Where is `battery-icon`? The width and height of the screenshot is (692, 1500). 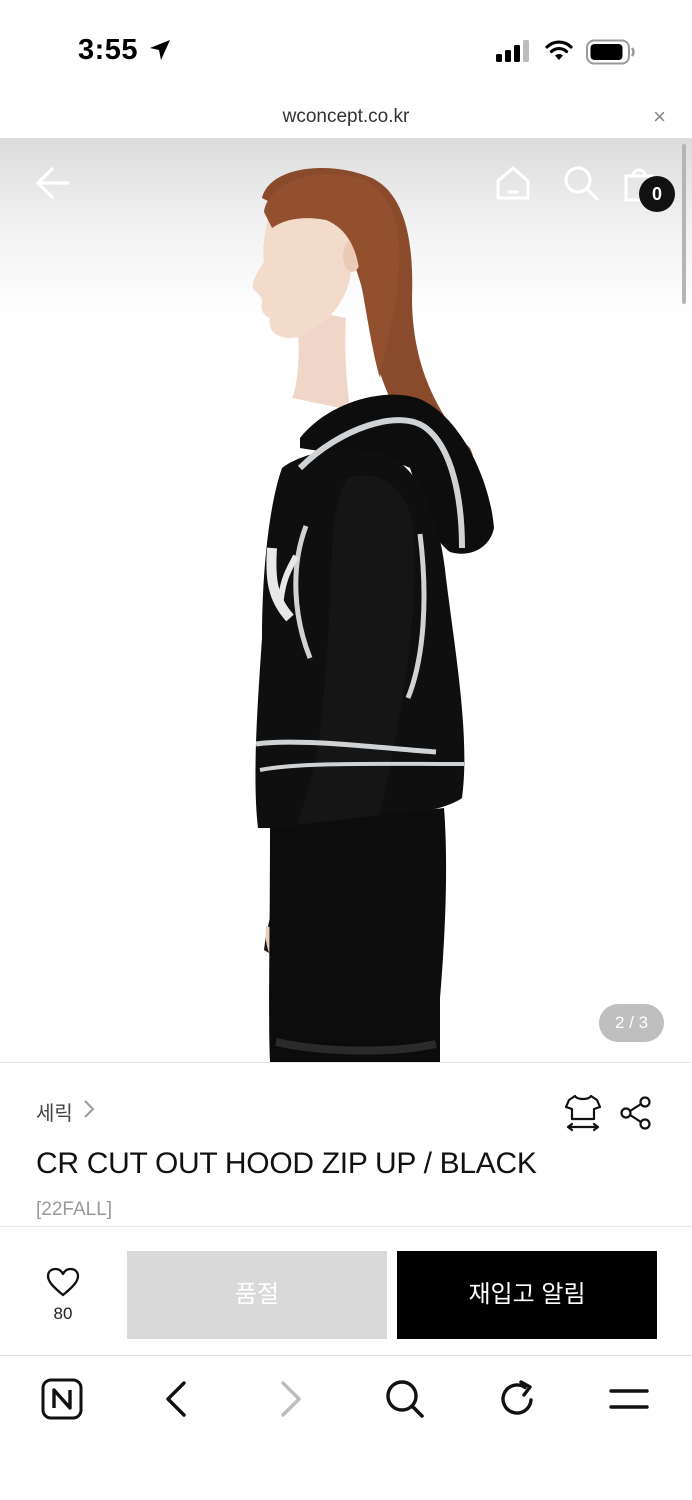
battery-icon is located at coordinates (611, 54).